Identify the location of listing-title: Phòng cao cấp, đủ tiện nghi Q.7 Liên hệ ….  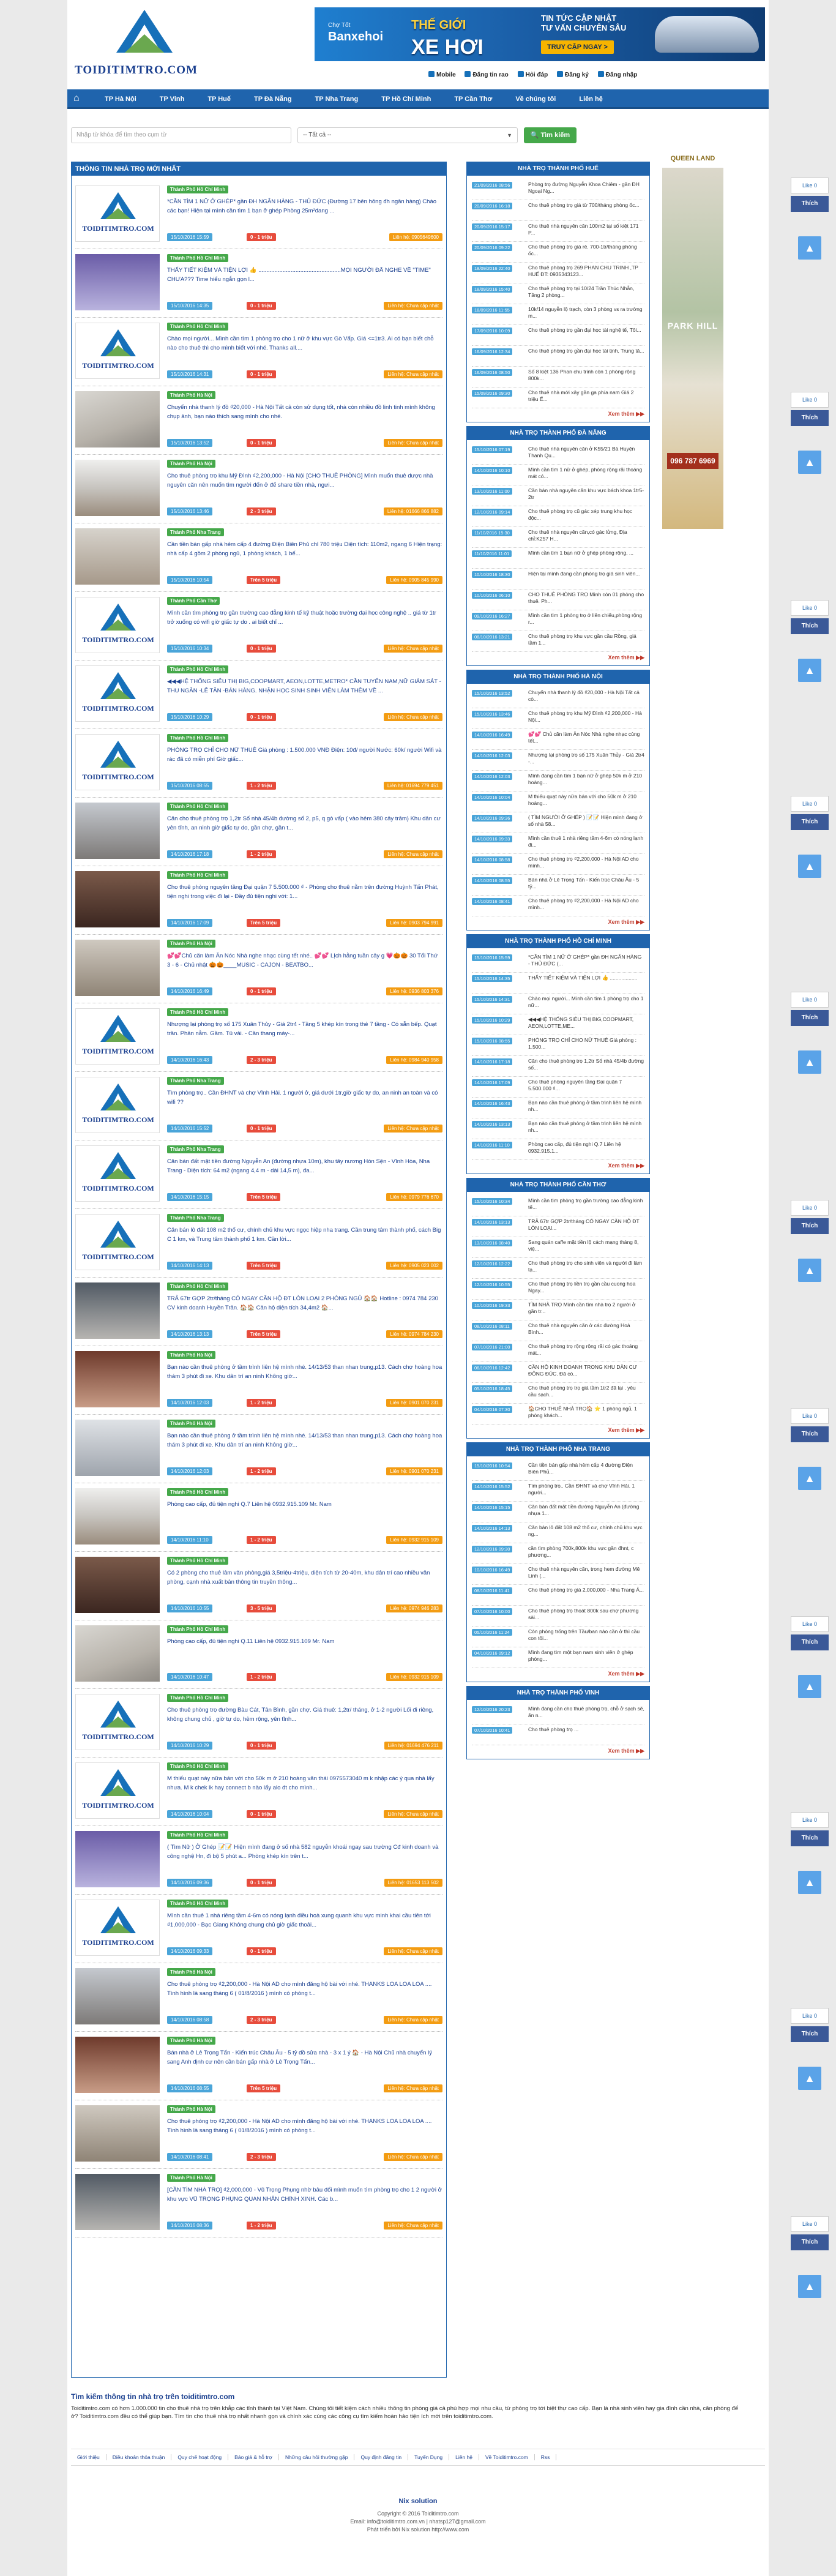
(304, 1509).